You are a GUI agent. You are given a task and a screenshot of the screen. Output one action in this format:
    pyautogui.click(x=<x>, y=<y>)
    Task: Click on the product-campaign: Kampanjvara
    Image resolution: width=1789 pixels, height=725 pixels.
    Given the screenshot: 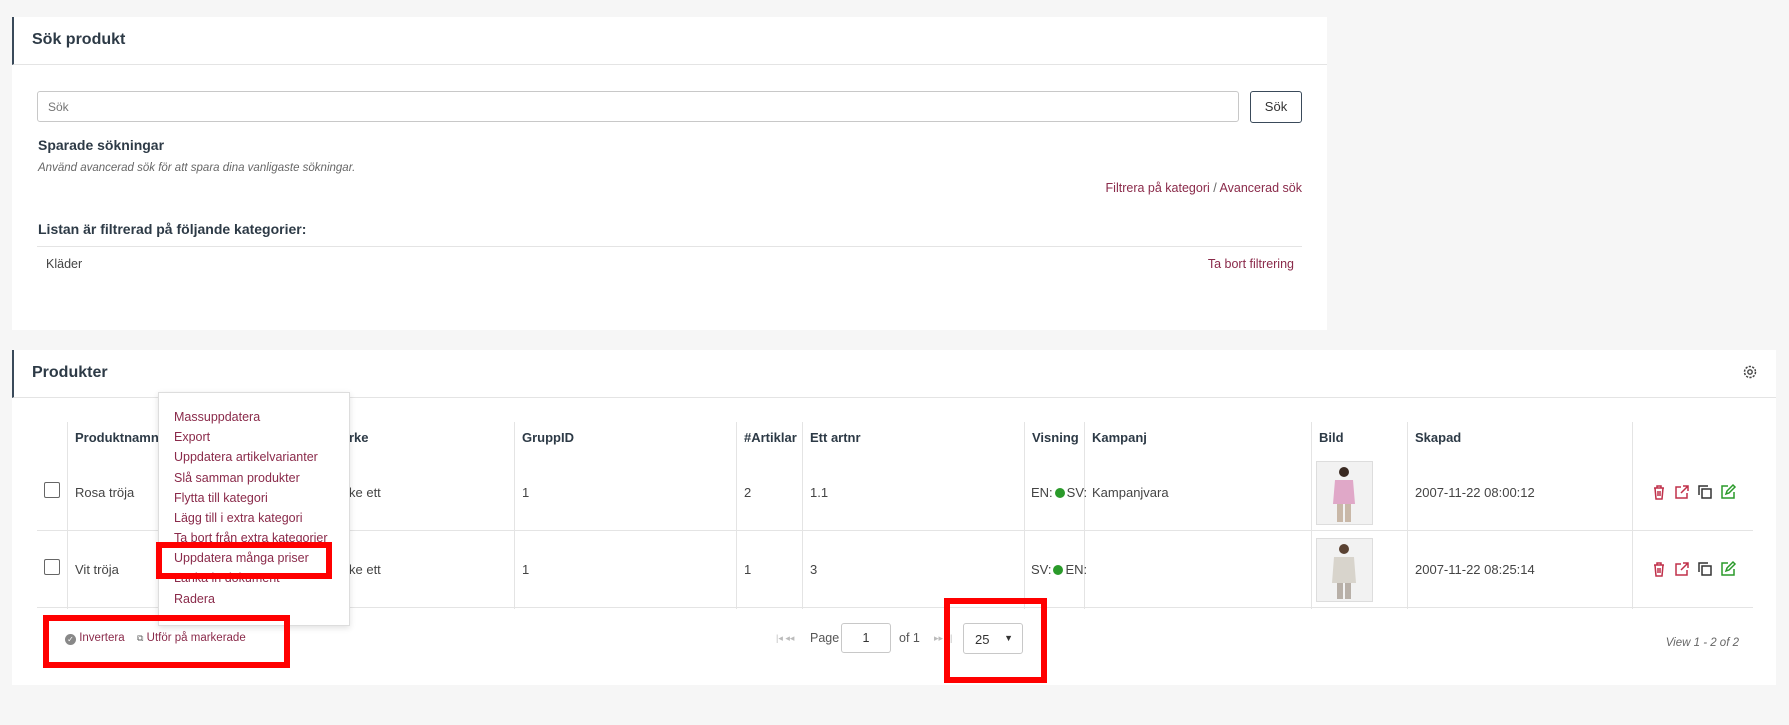 What is the action you would take?
    pyautogui.click(x=1130, y=492)
    